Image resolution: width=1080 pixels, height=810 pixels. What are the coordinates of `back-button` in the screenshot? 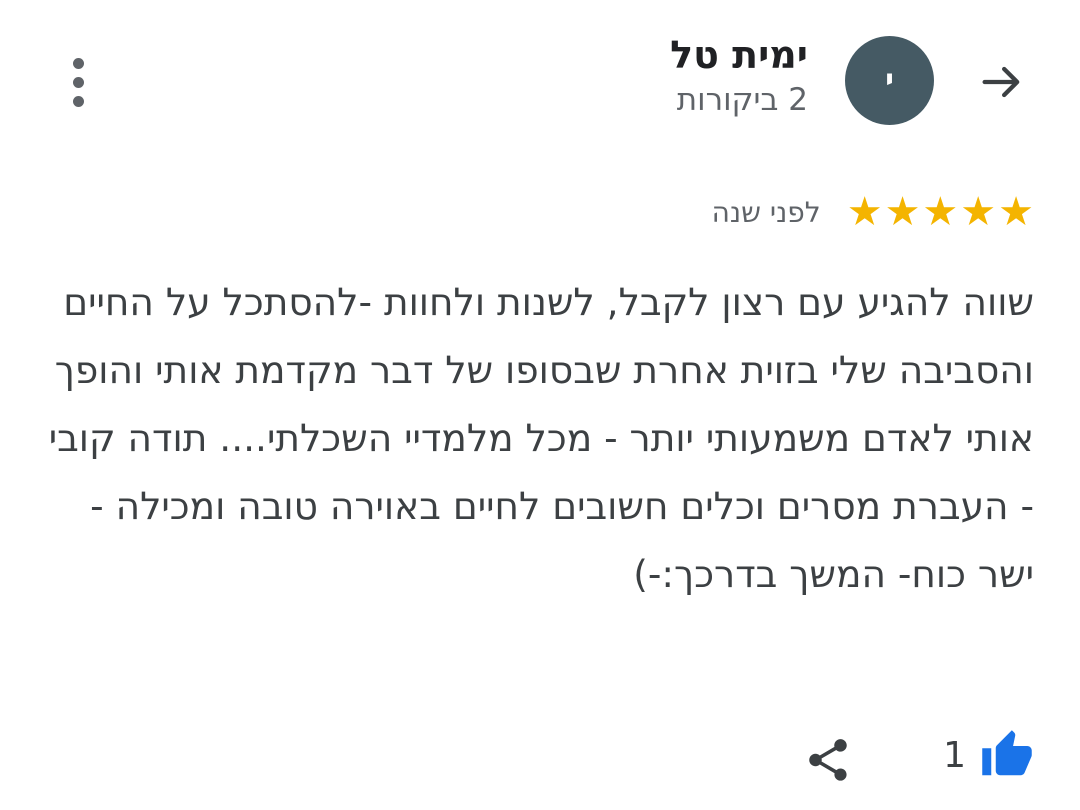 It's located at (1002, 82).